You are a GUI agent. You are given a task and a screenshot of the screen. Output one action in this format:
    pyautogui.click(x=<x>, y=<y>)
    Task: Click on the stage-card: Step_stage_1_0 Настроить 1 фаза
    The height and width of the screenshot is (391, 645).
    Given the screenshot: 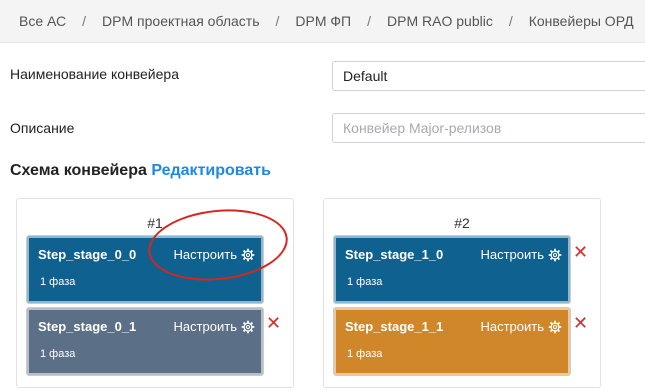 What is the action you would take?
    pyautogui.click(x=452, y=269)
    